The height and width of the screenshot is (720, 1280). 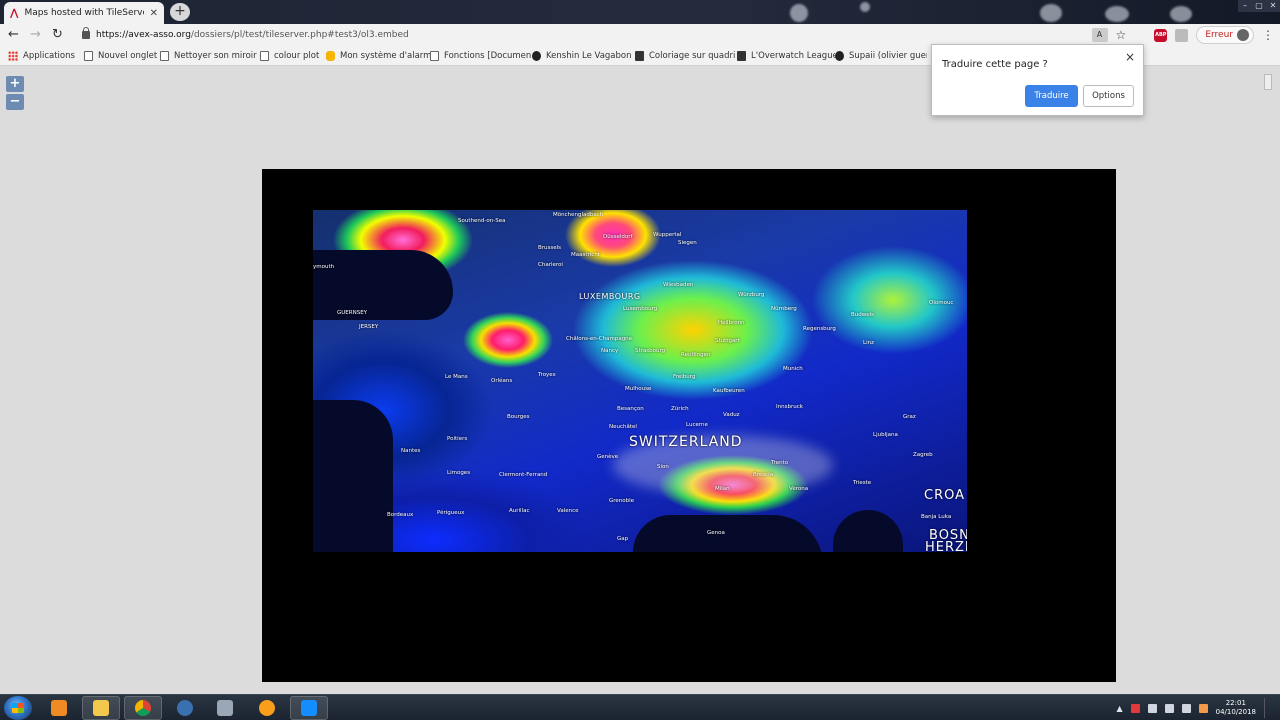 I want to click on window-controls: – ▢ ✕, so click(x=1259, y=6).